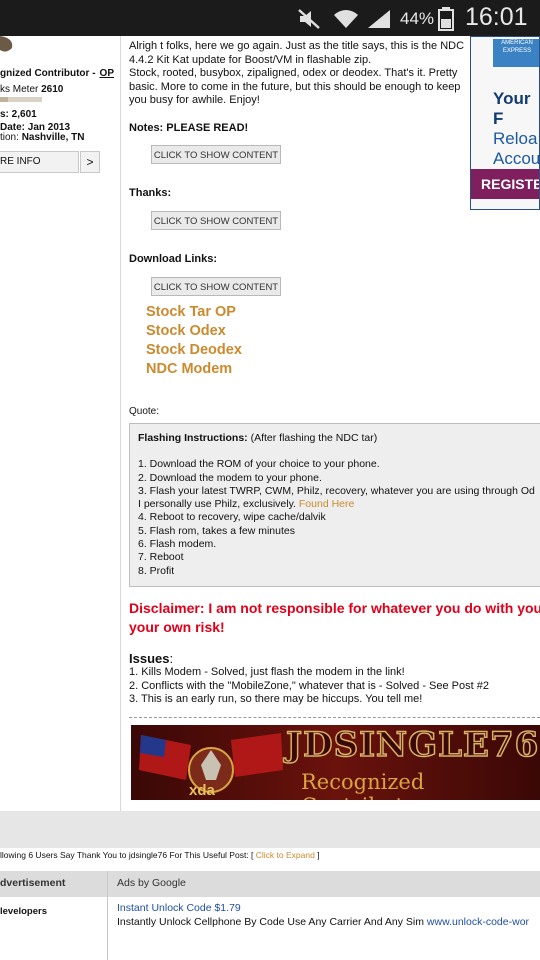 The image size is (540, 960). Describe the element at coordinates (496, 17) in the screenshot. I see `clock: 16:01` at that location.